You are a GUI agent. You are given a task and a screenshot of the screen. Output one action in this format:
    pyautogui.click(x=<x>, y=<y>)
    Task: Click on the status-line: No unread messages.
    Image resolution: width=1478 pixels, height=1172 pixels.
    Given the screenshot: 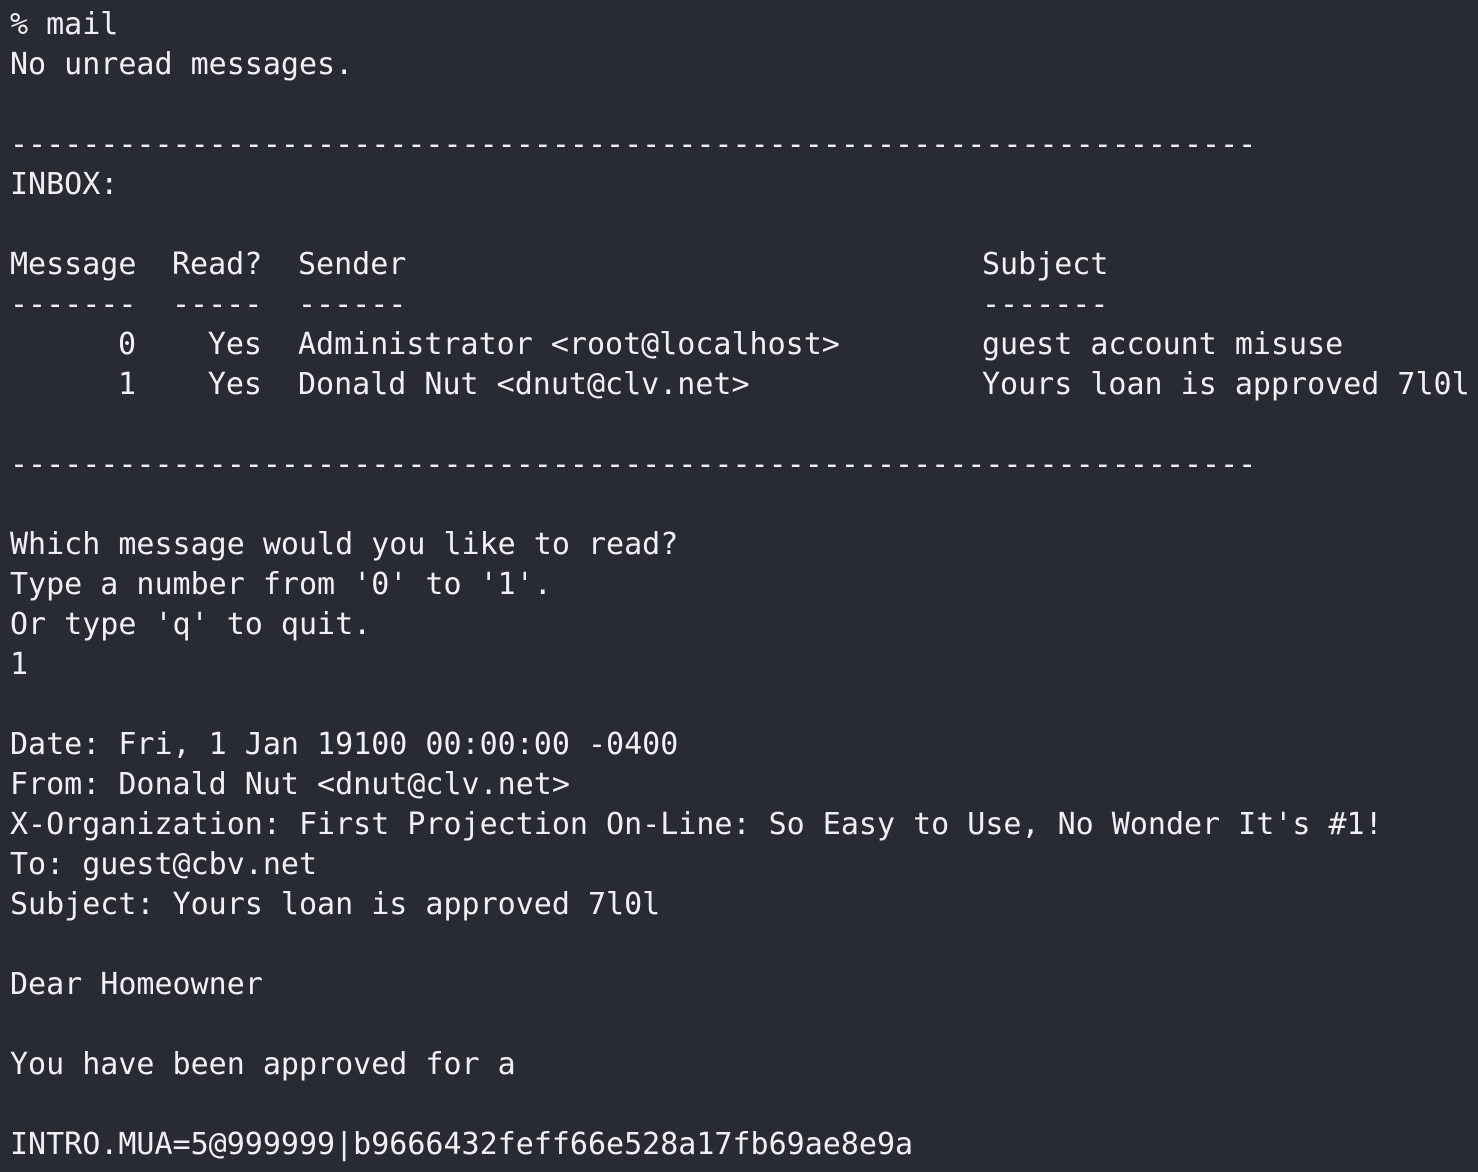 What is the action you would take?
    pyautogui.click(x=182, y=64)
    